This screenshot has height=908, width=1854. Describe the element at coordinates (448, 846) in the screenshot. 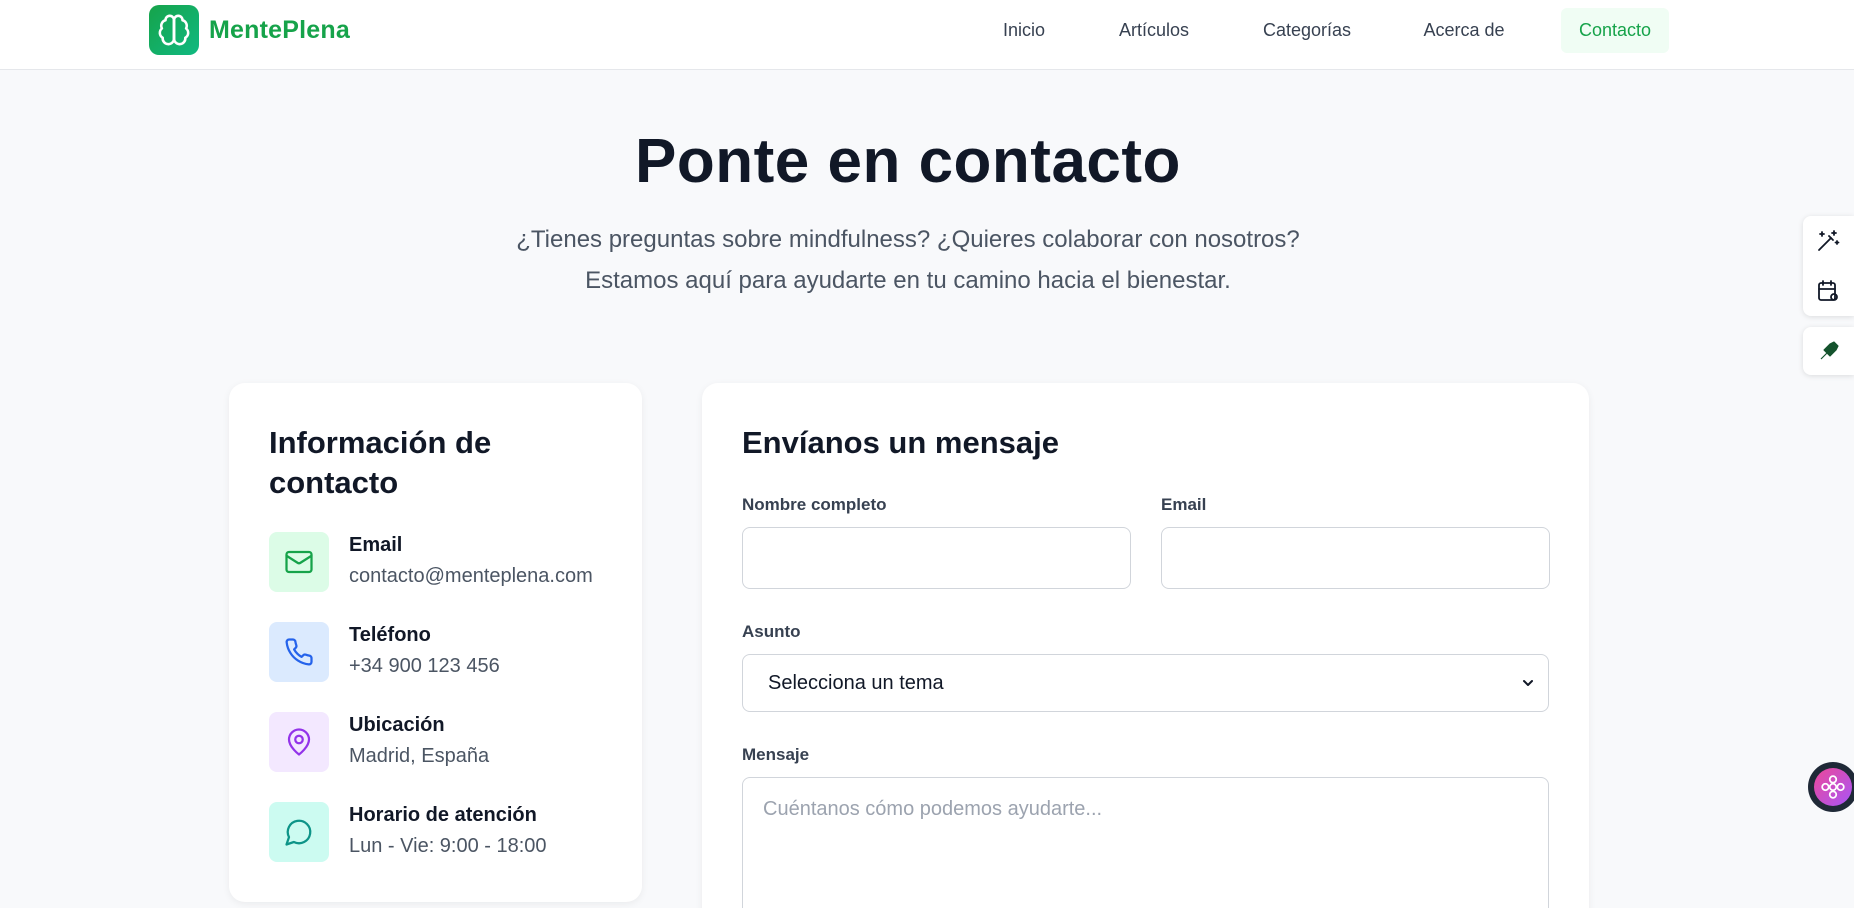

I see `contact-item-value: Lun - Vie: 9:00 - 18:00` at that location.